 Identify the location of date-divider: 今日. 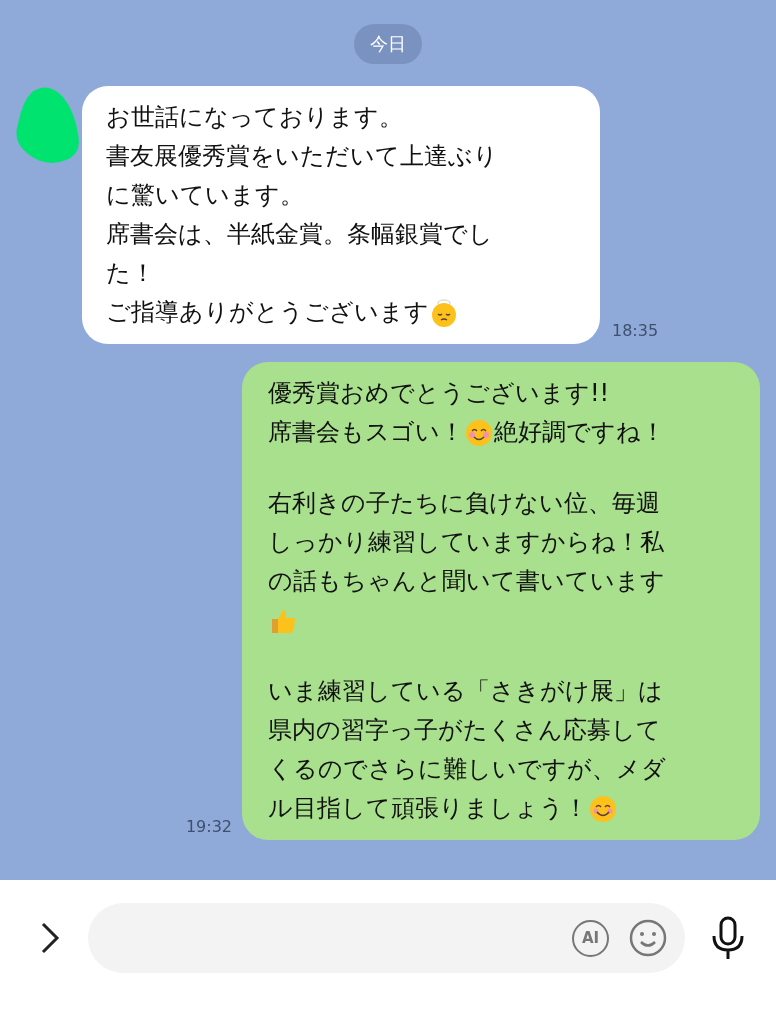
(388, 44).